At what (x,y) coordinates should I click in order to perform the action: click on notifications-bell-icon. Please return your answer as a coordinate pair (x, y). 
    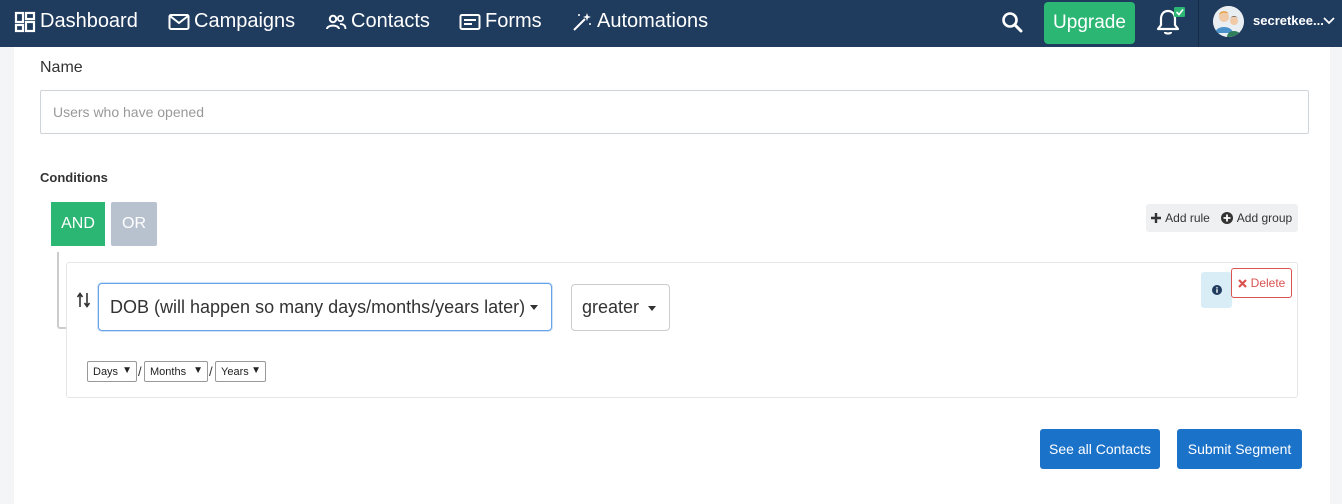
    Looking at the image, I should click on (1170, 22).